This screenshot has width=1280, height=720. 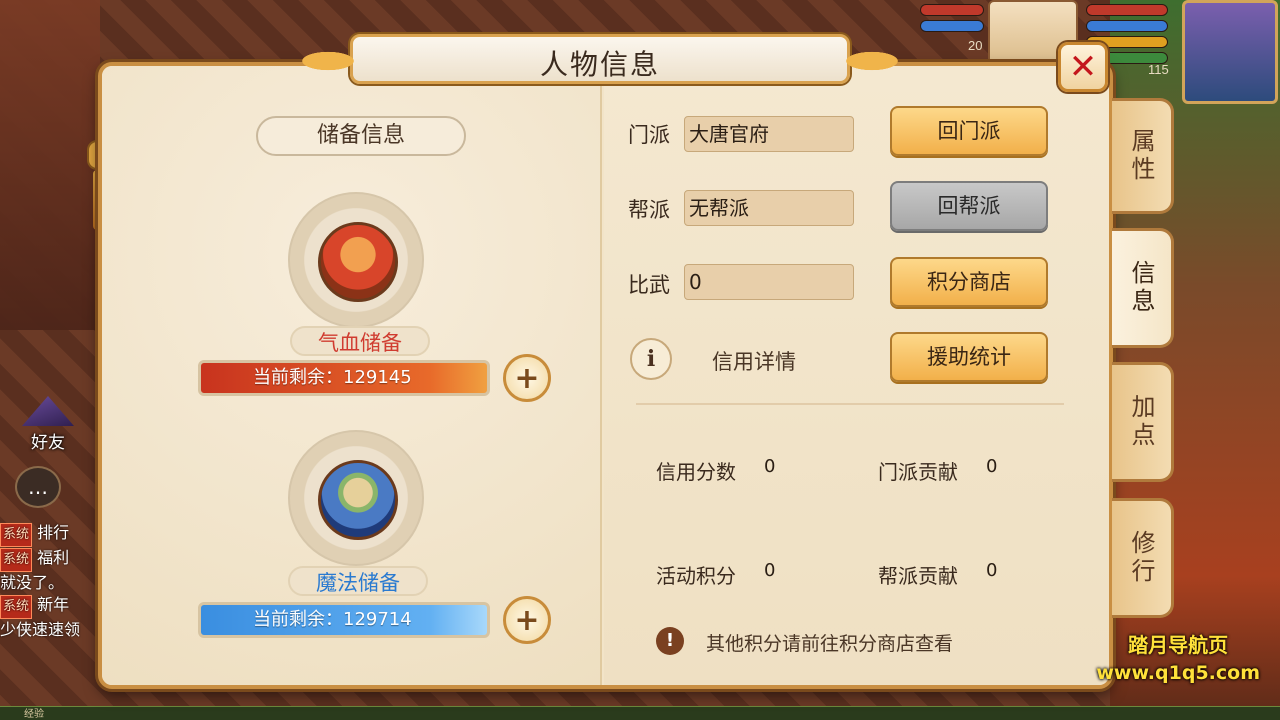 I want to click on return-sect-button: 回门派, so click(x=969, y=131).